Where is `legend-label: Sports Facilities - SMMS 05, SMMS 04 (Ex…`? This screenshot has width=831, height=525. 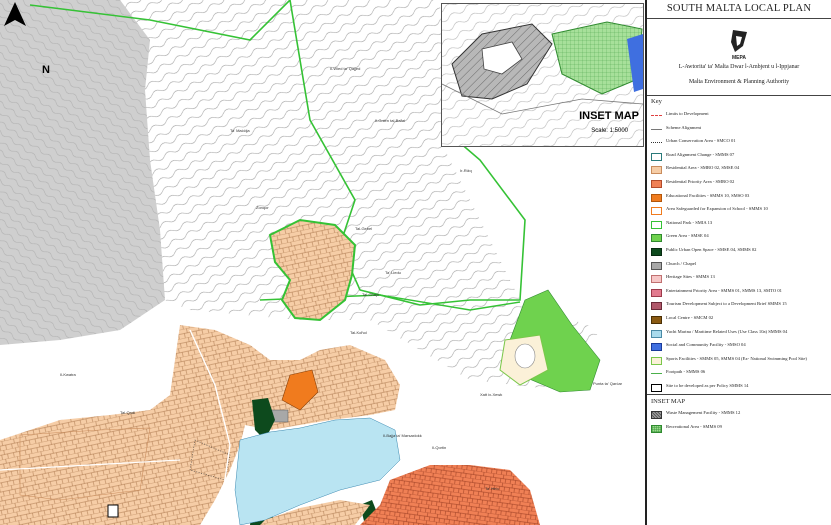 legend-label: Sports Facilities - SMMS 05, SMMS 04 (Ex… is located at coordinates (736, 358).